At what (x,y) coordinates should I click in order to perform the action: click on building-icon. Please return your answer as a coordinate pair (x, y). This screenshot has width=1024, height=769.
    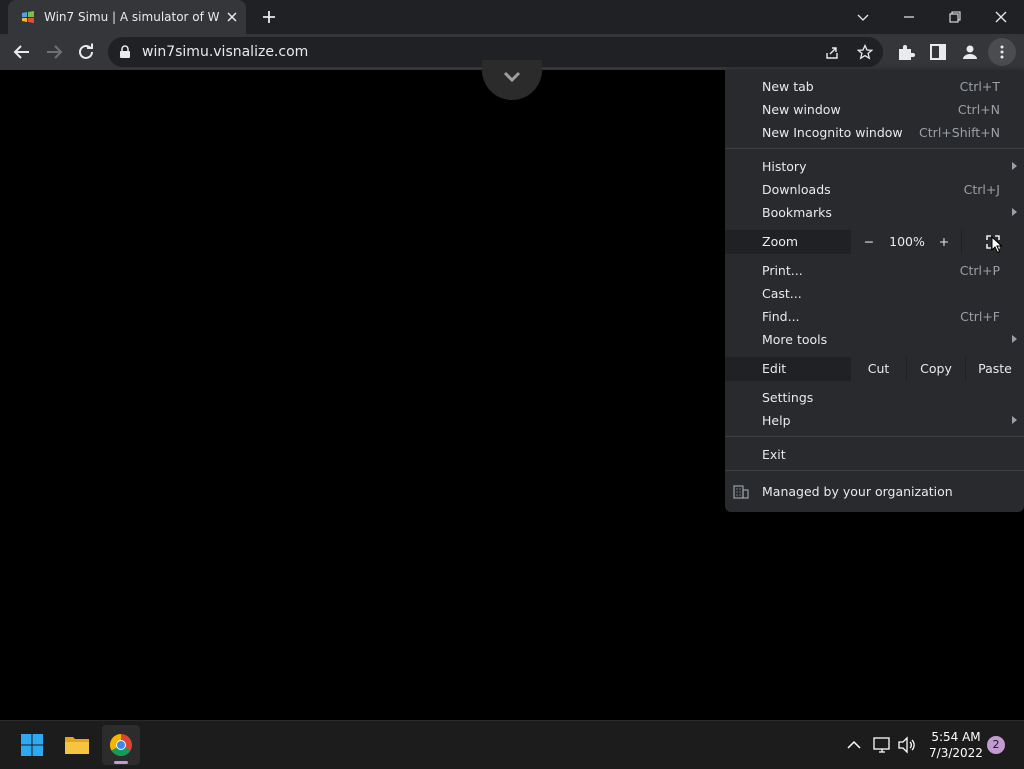
    Looking at the image, I should click on (741, 492).